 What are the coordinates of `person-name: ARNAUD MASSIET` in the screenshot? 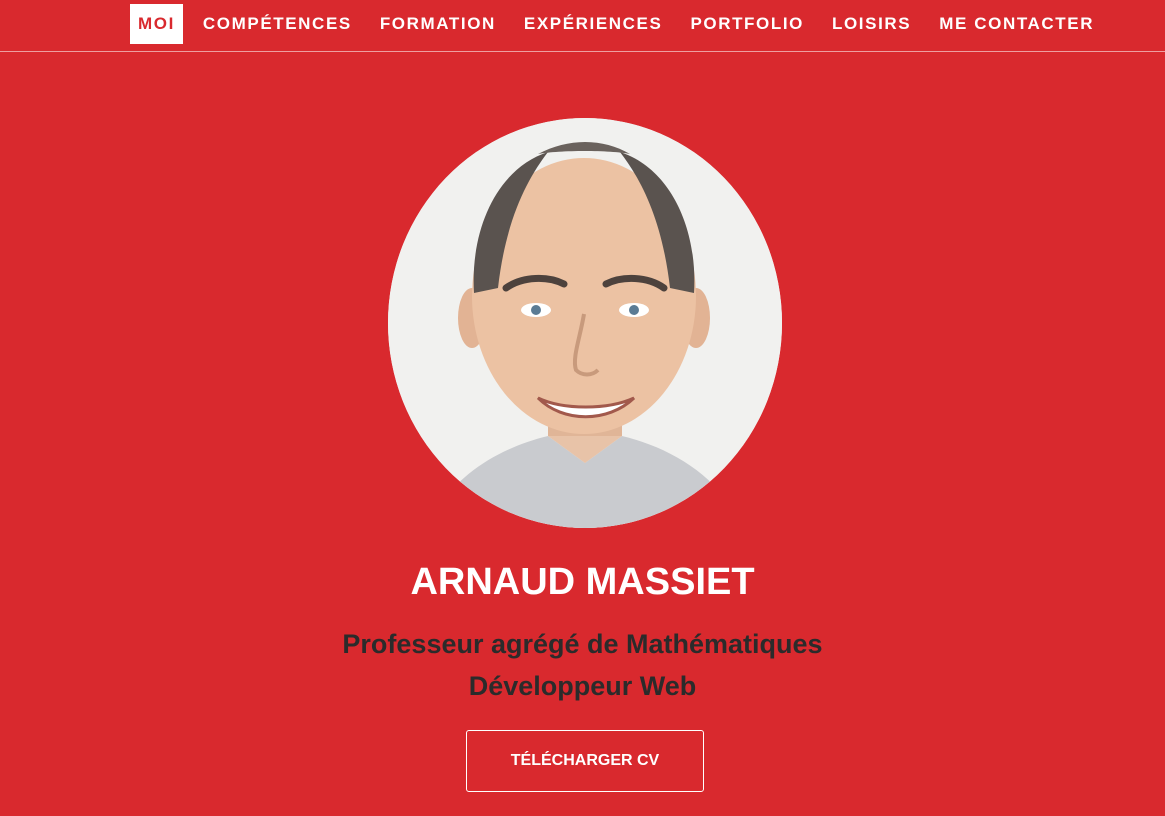 It's located at (582, 582).